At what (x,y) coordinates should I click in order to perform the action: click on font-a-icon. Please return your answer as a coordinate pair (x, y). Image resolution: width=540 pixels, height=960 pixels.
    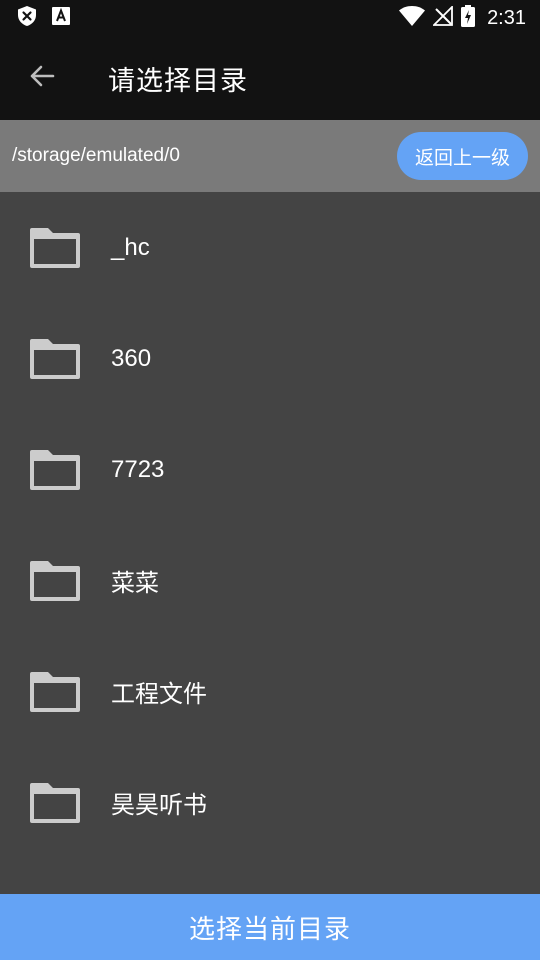
    Looking at the image, I should click on (61, 18).